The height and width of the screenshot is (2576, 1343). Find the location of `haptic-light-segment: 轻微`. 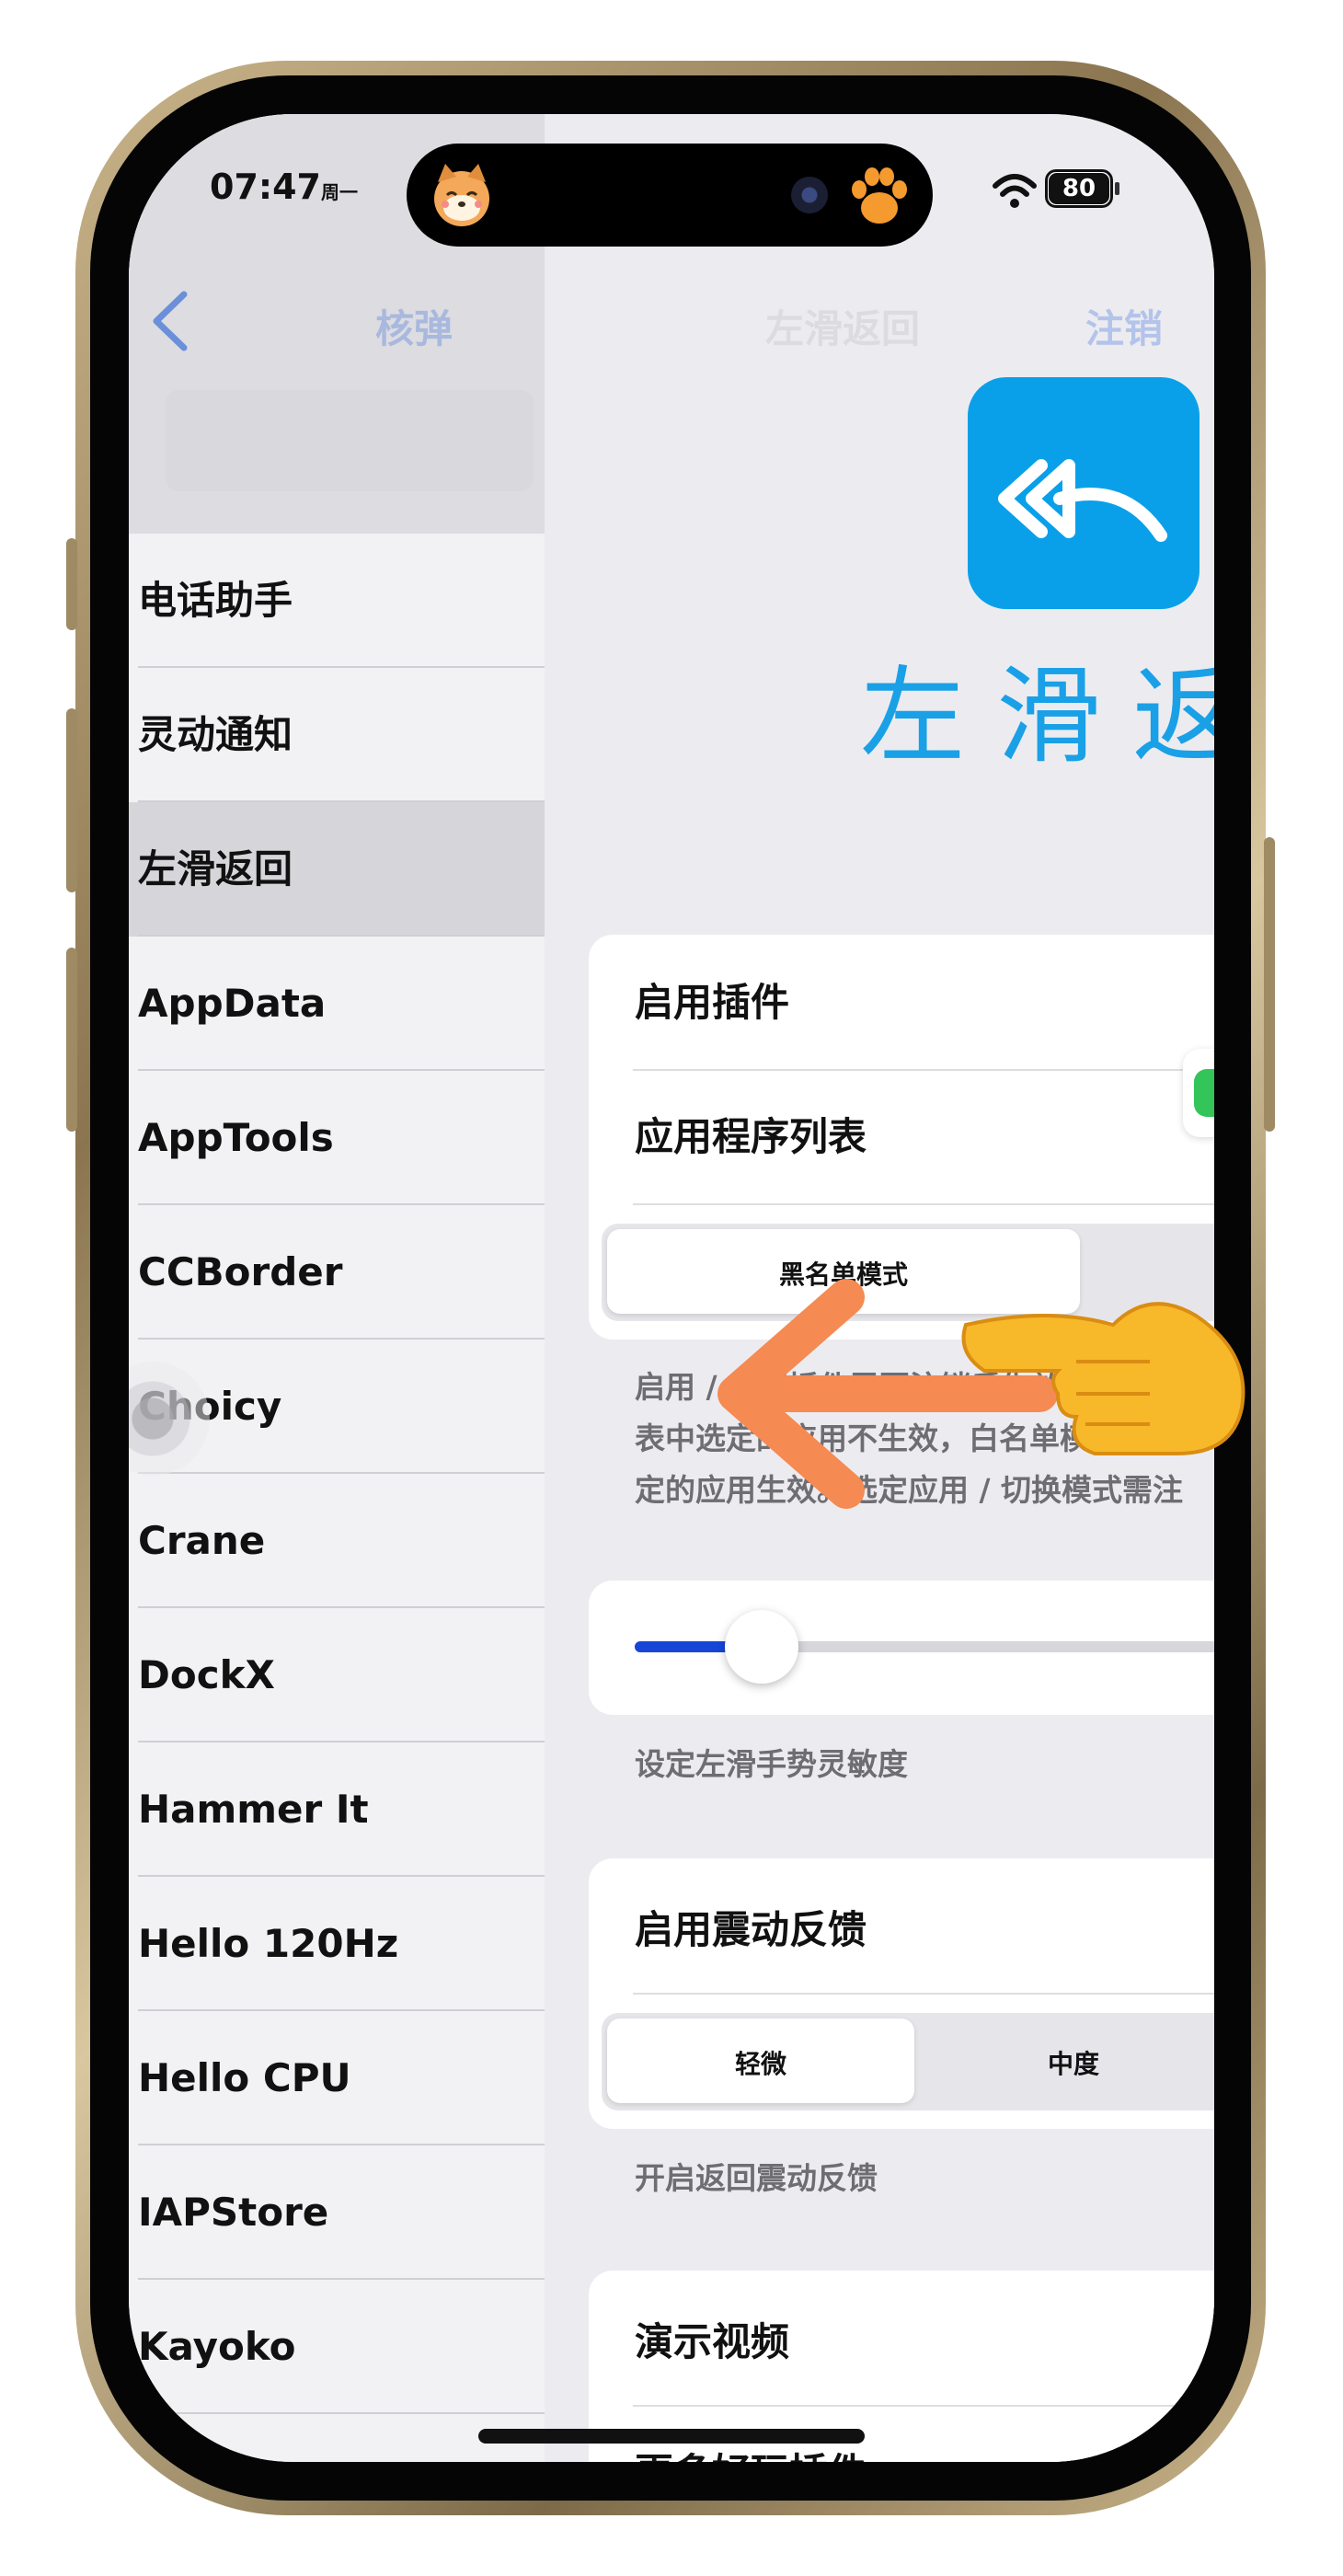

haptic-light-segment: 轻微 is located at coordinates (760, 2060).